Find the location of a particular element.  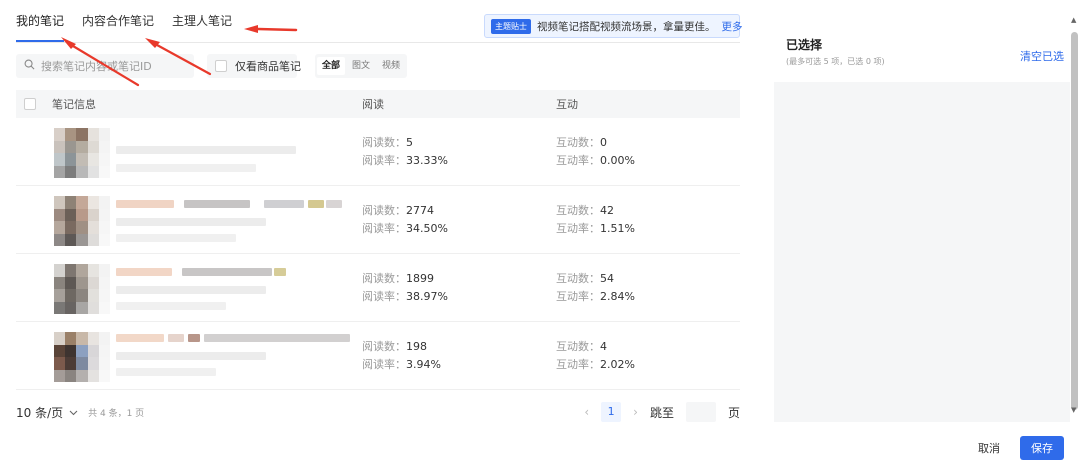

clear-selected-button: 清空已选 is located at coordinates (1042, 56).